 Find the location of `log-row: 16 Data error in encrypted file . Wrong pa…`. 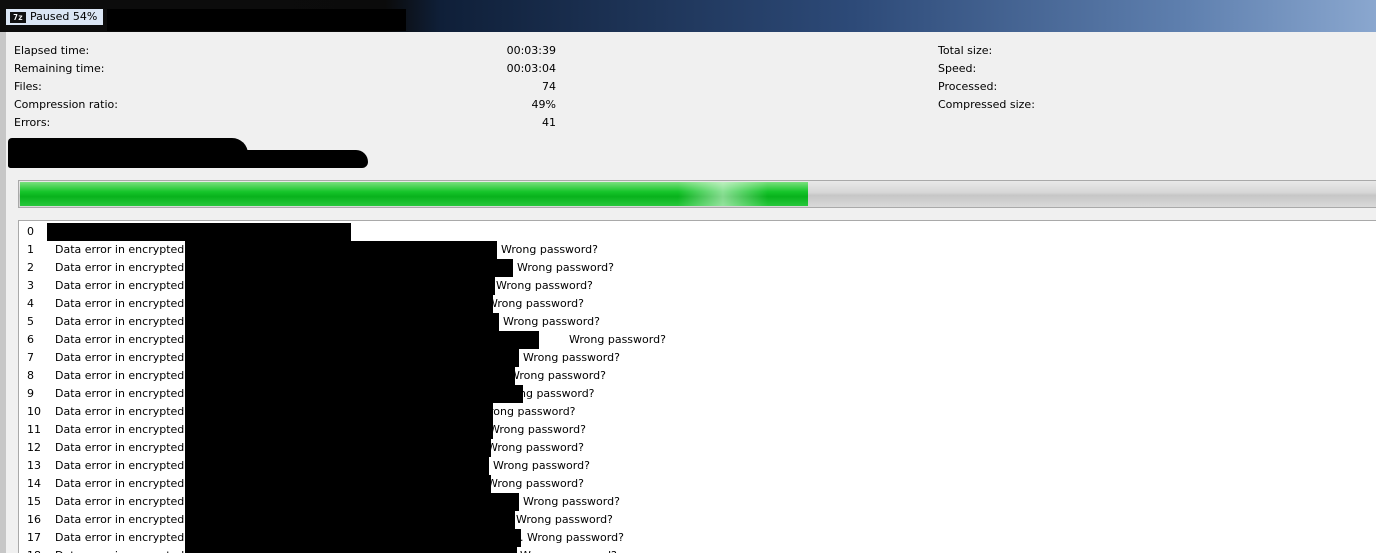

log-row: 16 Data error in encrypted file . Wrong pa… is located at coordinates (697, 520).